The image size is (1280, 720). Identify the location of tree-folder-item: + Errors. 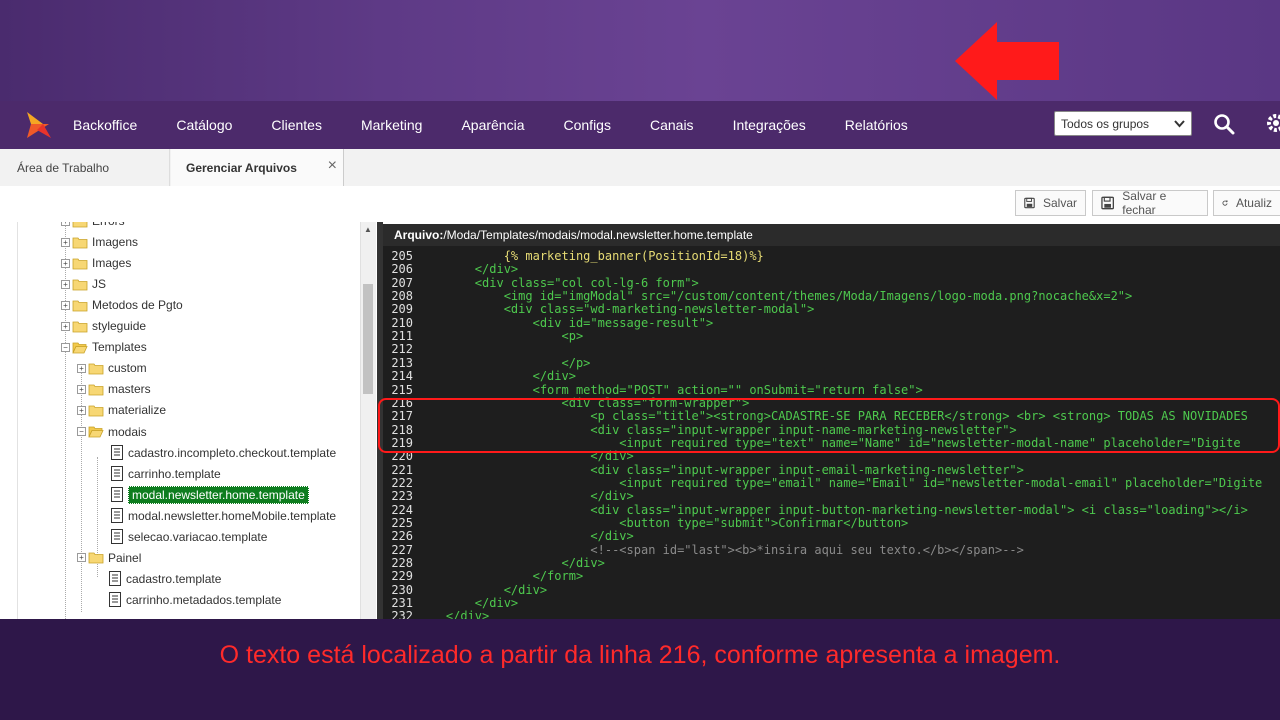
(93, 226).